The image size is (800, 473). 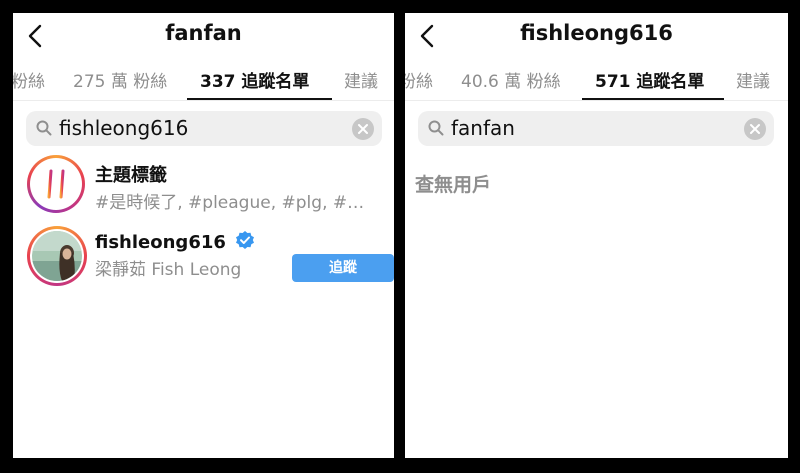 I want to click on user-result: fishleong616 梁靜茹 Fish Leong 追蹤, so click(x=210, y=257).